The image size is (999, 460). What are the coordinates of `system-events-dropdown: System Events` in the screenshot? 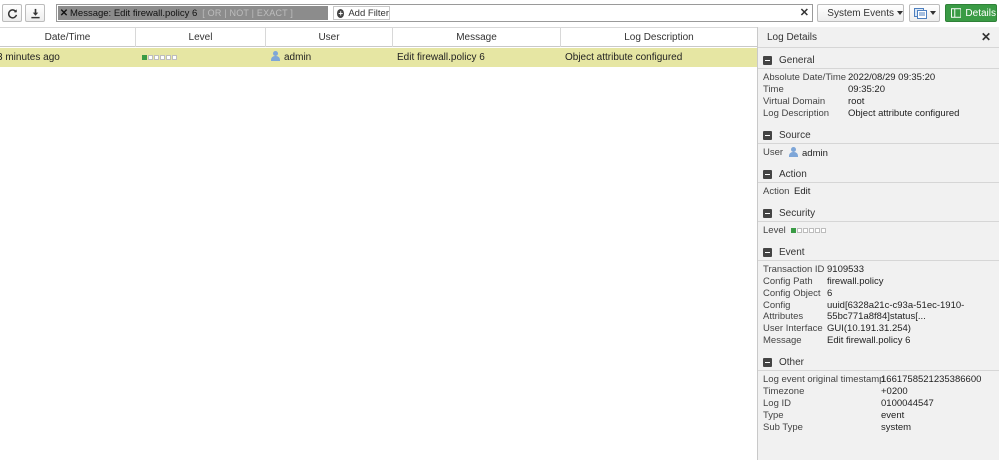 It's located at (860, 13).